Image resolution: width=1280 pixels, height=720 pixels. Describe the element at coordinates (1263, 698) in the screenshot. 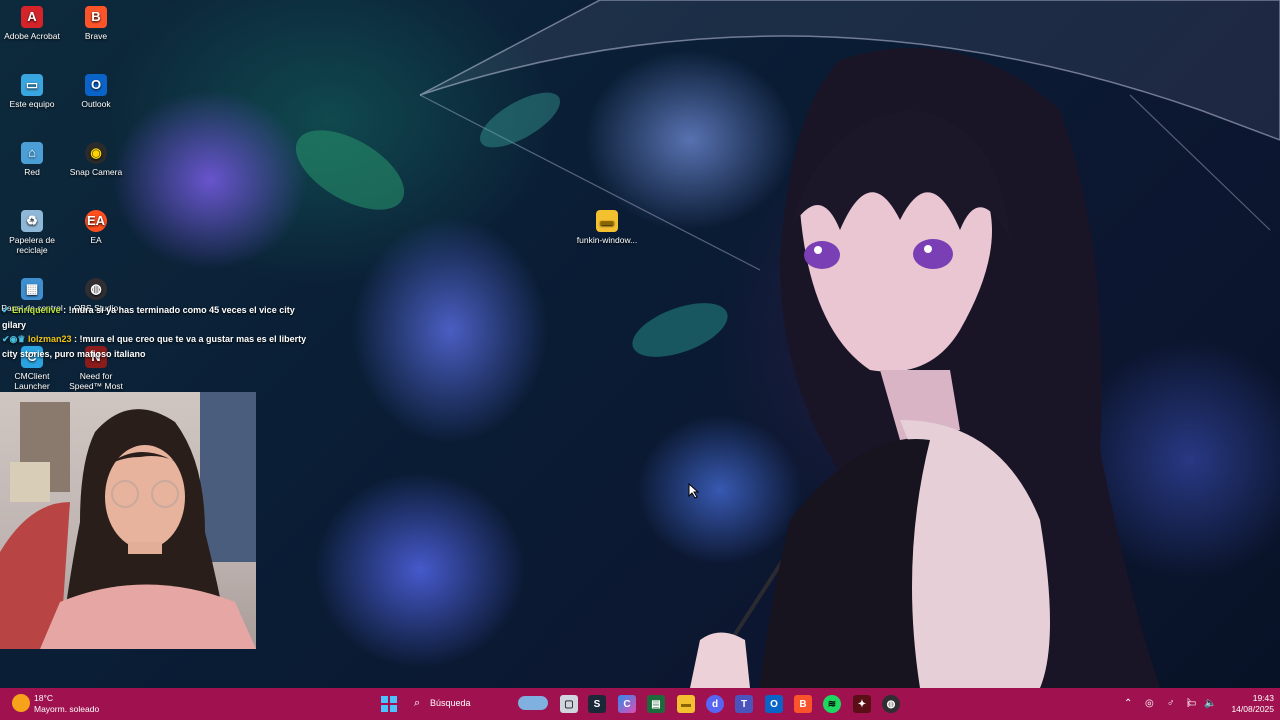

I see `clock-time: 19:43` at that location.